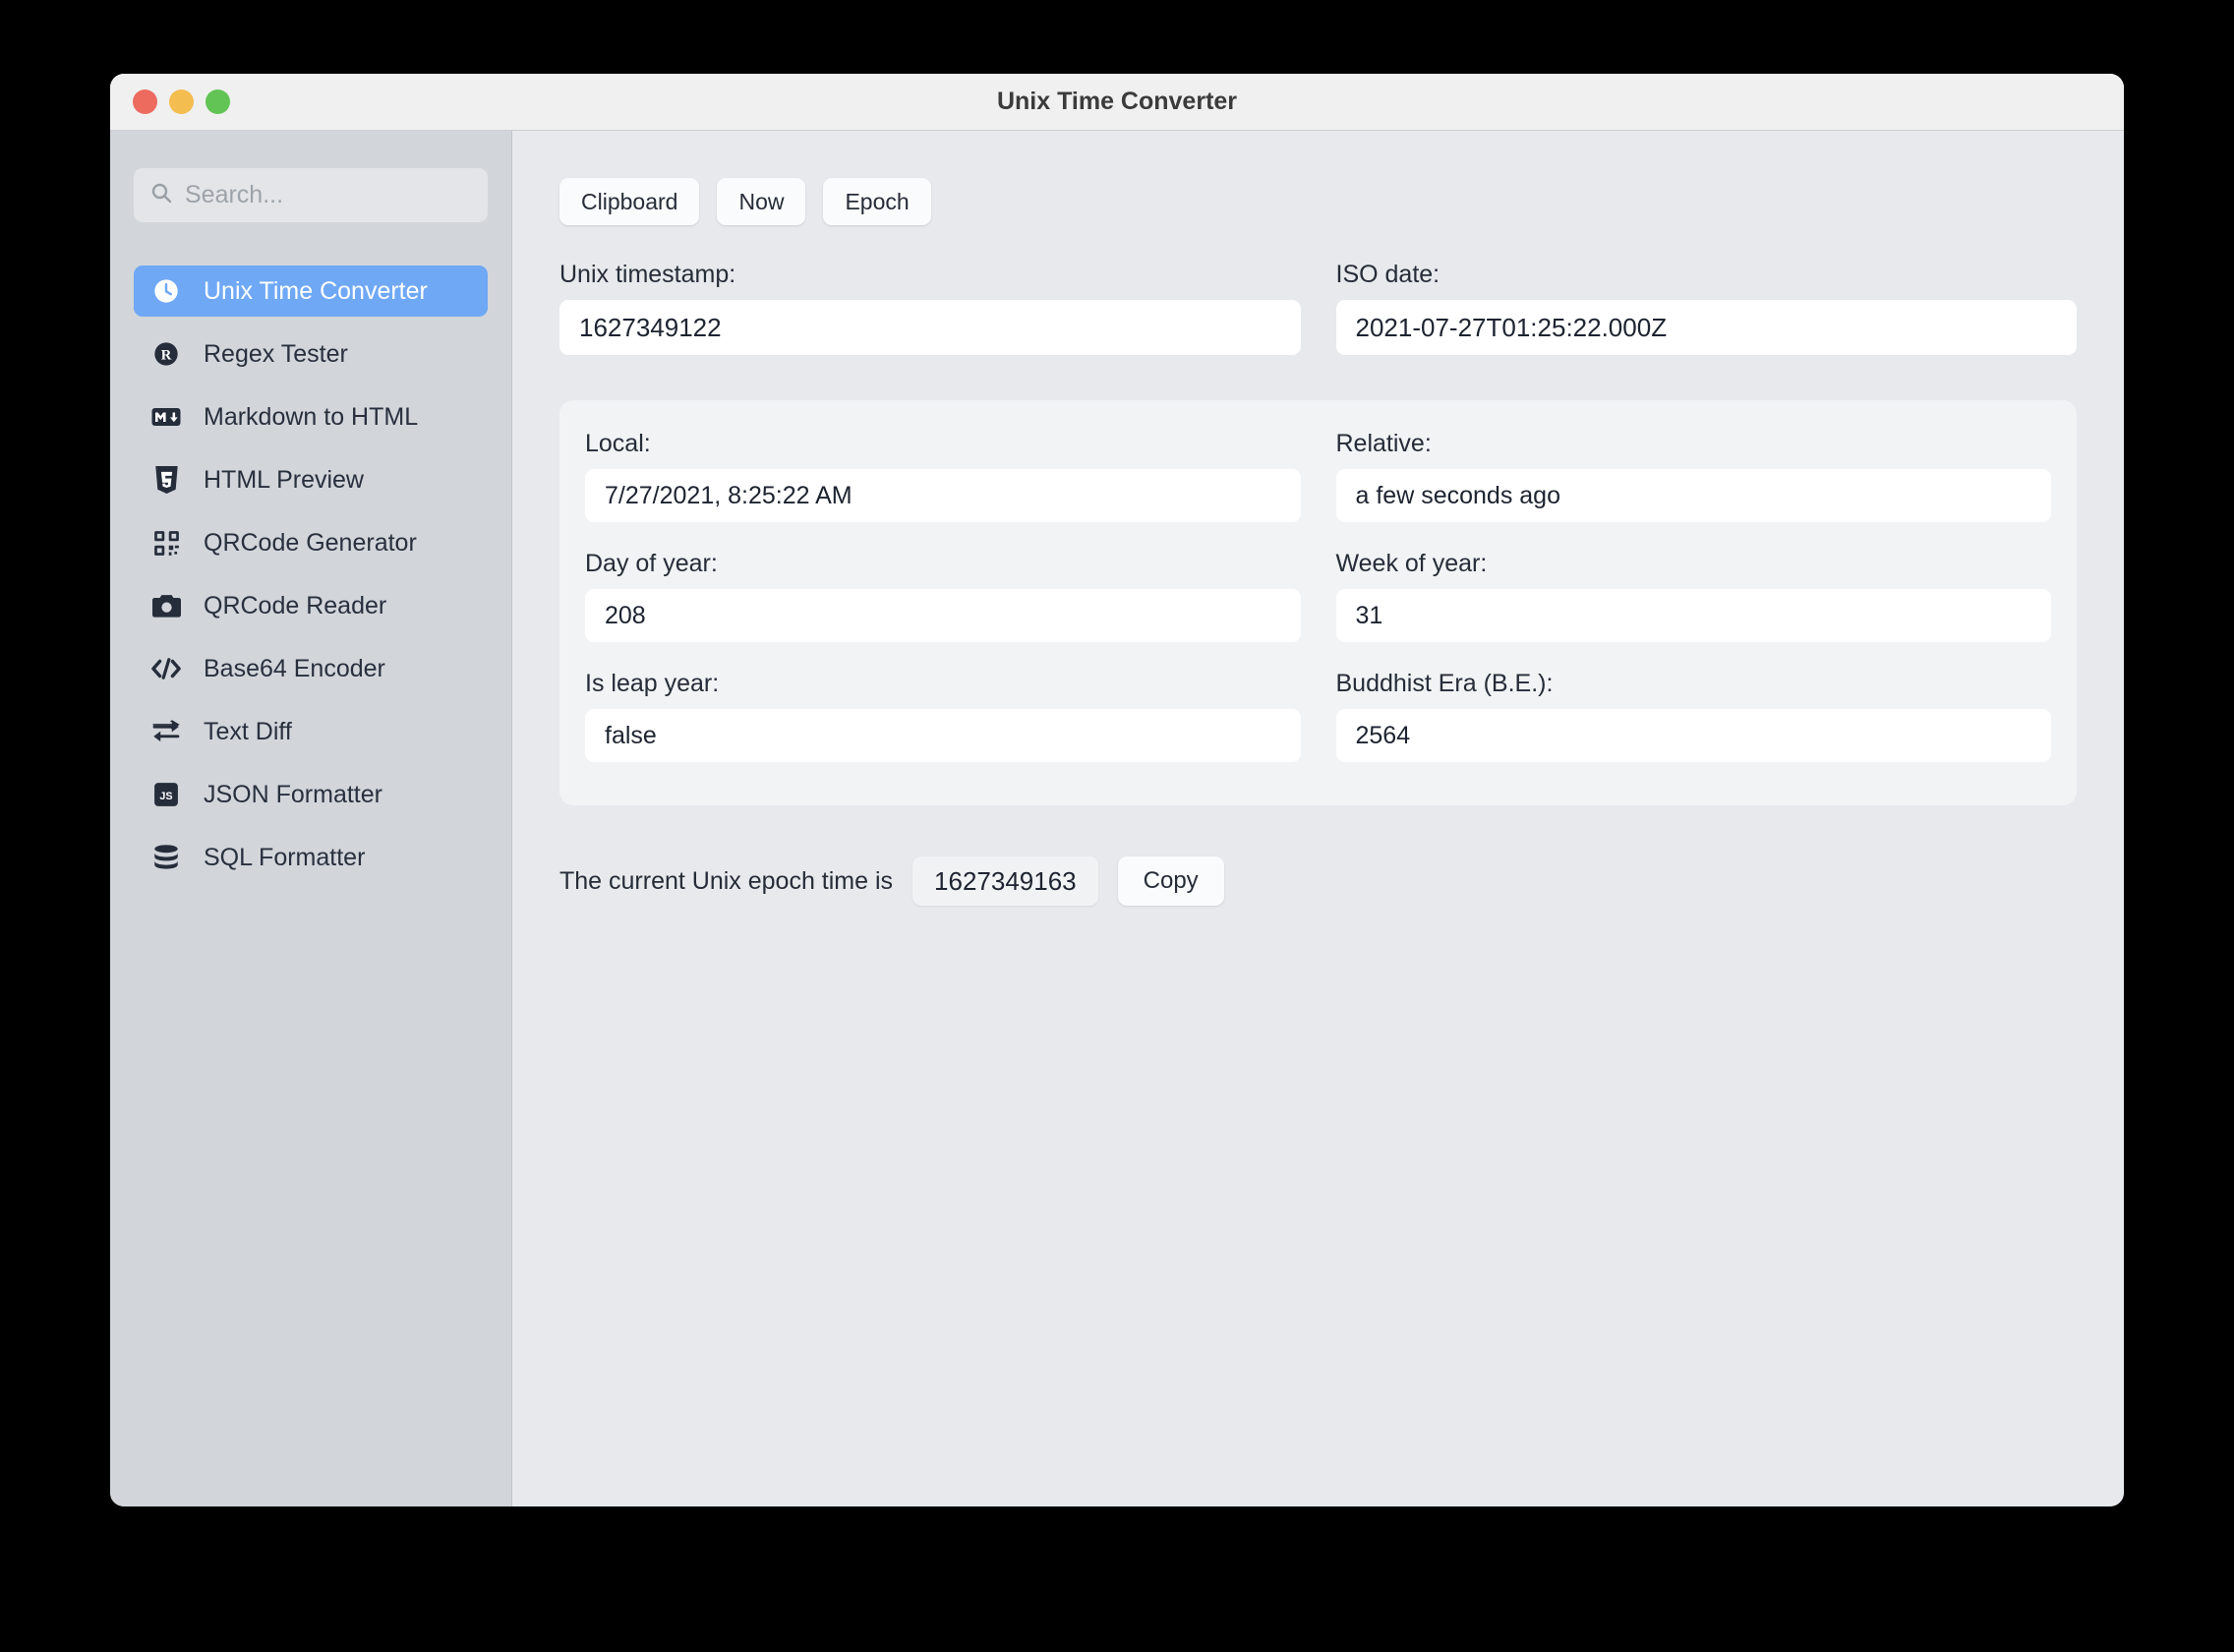 The width and height of the screenshot is (2234, 1652). I want to click on sidebar-item-qrcode-reader: QRCode Reader, so click(311, 605).